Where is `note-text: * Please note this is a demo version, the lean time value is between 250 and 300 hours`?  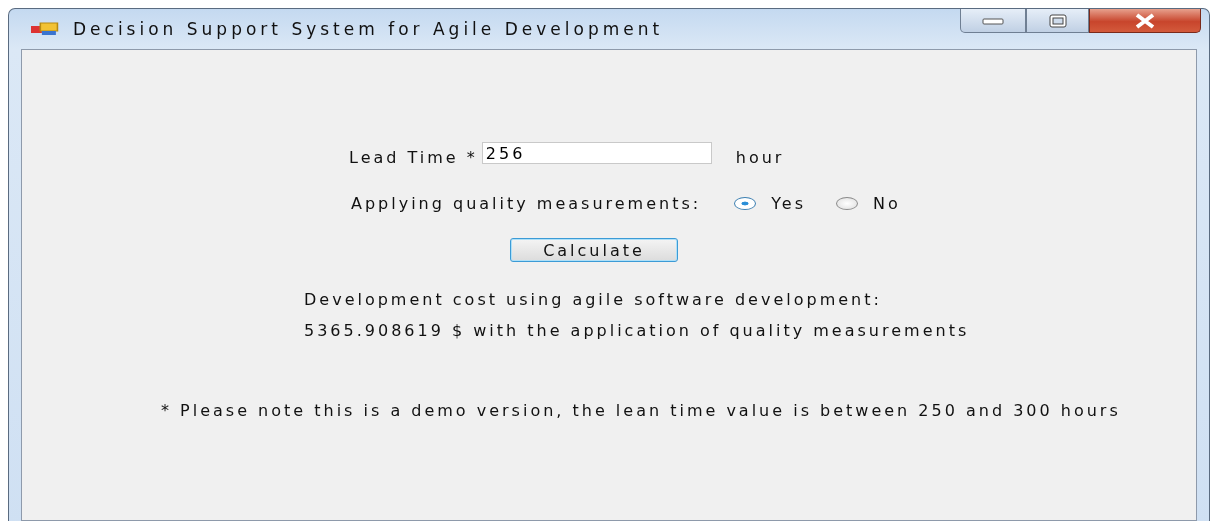
note-text: * Please note this is a demo version, the lean time value is between 250 and 300 hours is located at coordinates (641, 410).